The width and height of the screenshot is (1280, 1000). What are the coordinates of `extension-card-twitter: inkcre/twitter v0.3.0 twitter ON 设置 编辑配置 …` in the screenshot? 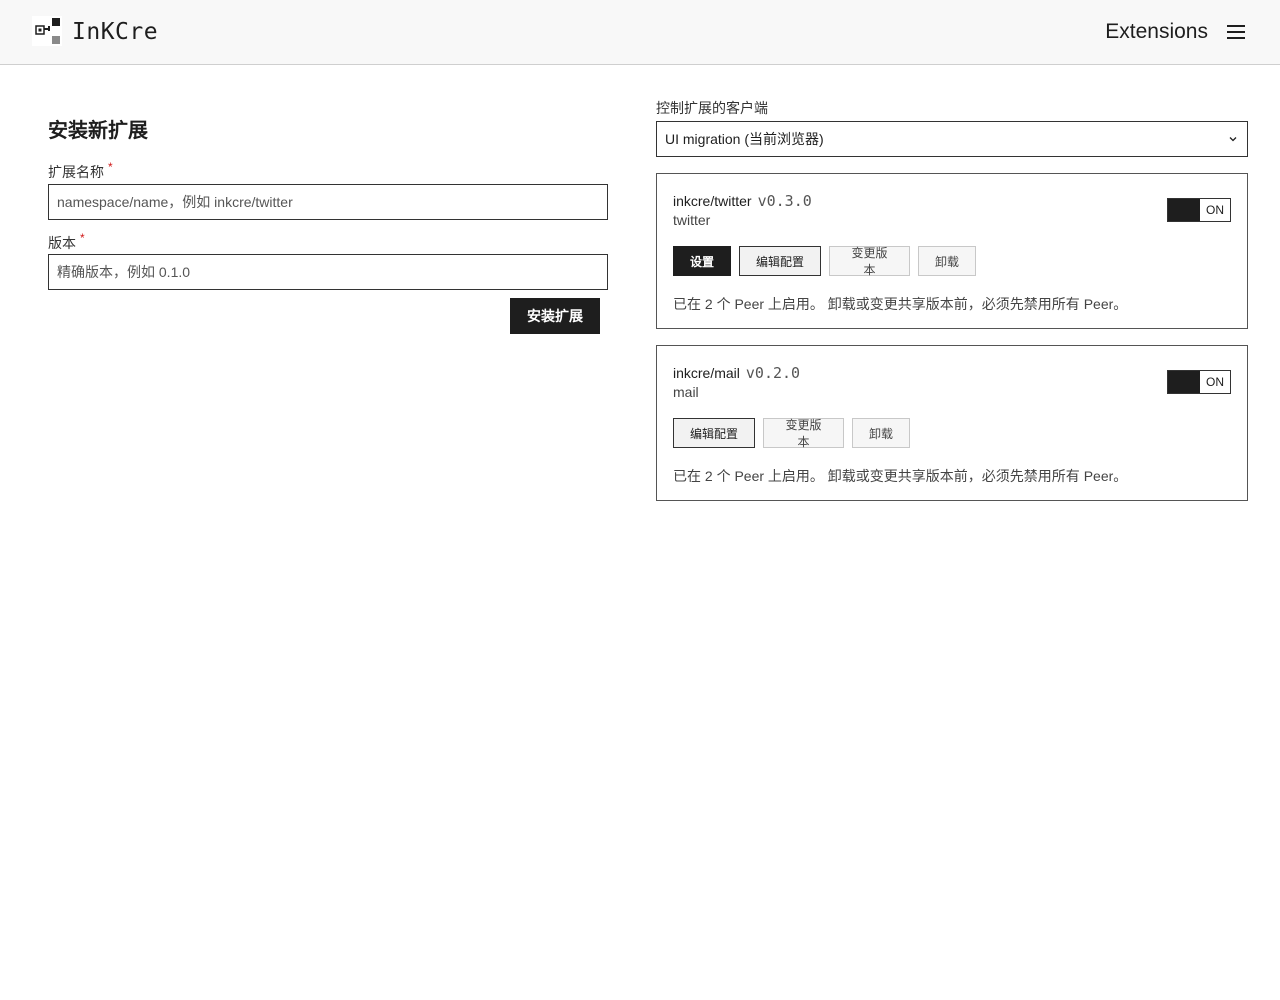 It's located at (952, 251).